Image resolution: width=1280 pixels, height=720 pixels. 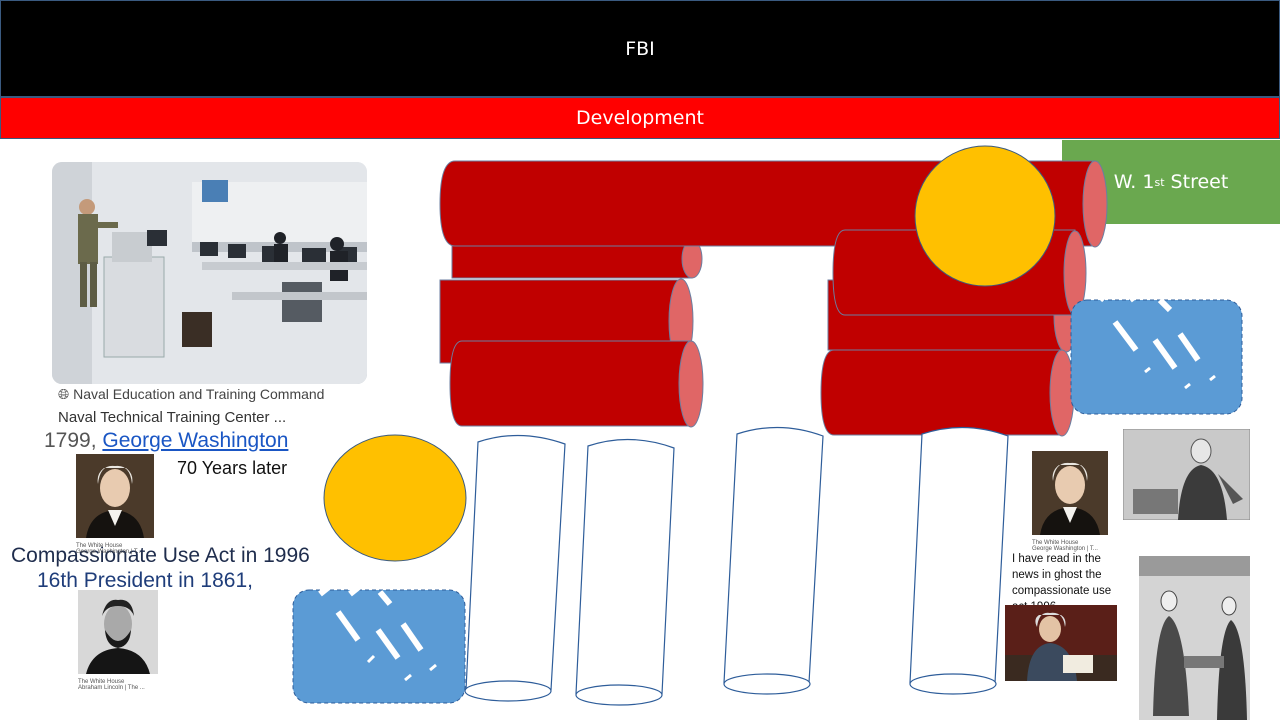 I want to click on header-bar: FBI, so click(x=640, y=48).